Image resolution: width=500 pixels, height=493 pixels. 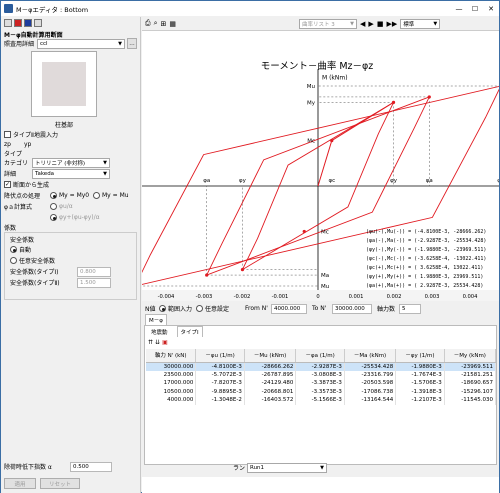 What do you see at coordinates (164, 24) in the screenshot?
I see `fit-icon: ⊞` at bounding box center [164, 24].